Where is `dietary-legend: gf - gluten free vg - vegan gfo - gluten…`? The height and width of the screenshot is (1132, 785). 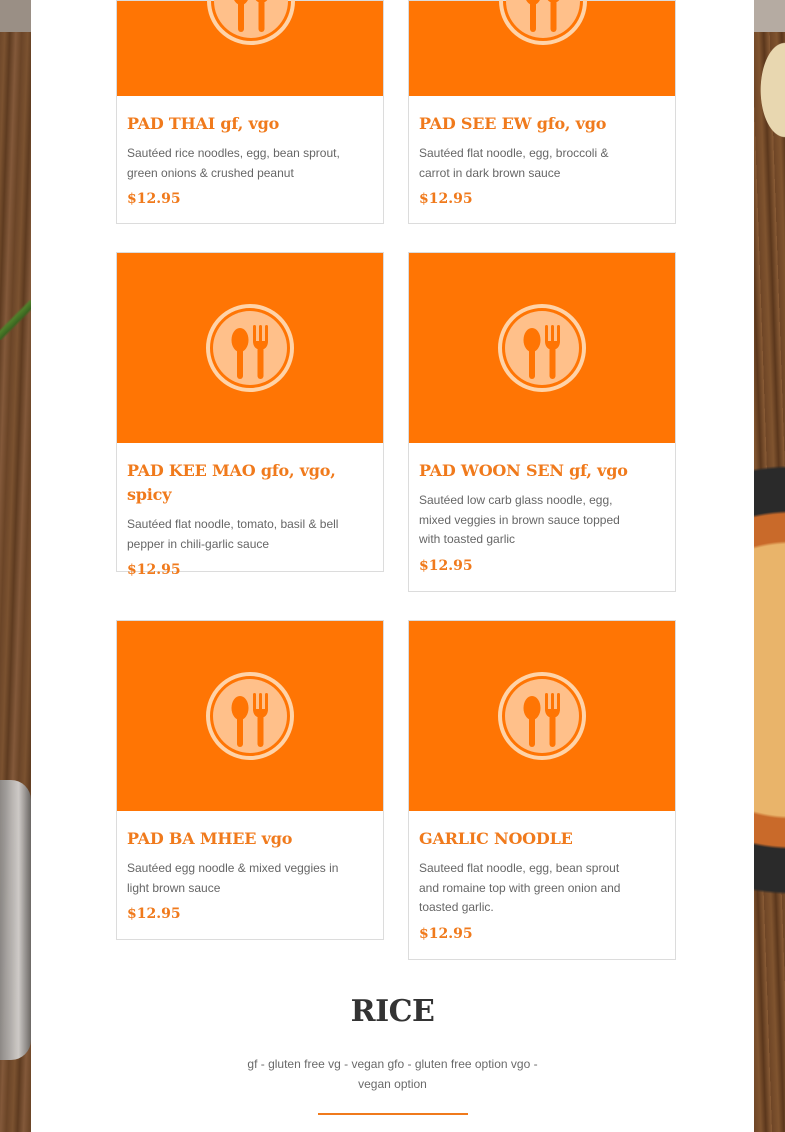
dietary-legend: gf - gluten free vg - vegan gfo - gluten… is located at coordinates (392, 1074).